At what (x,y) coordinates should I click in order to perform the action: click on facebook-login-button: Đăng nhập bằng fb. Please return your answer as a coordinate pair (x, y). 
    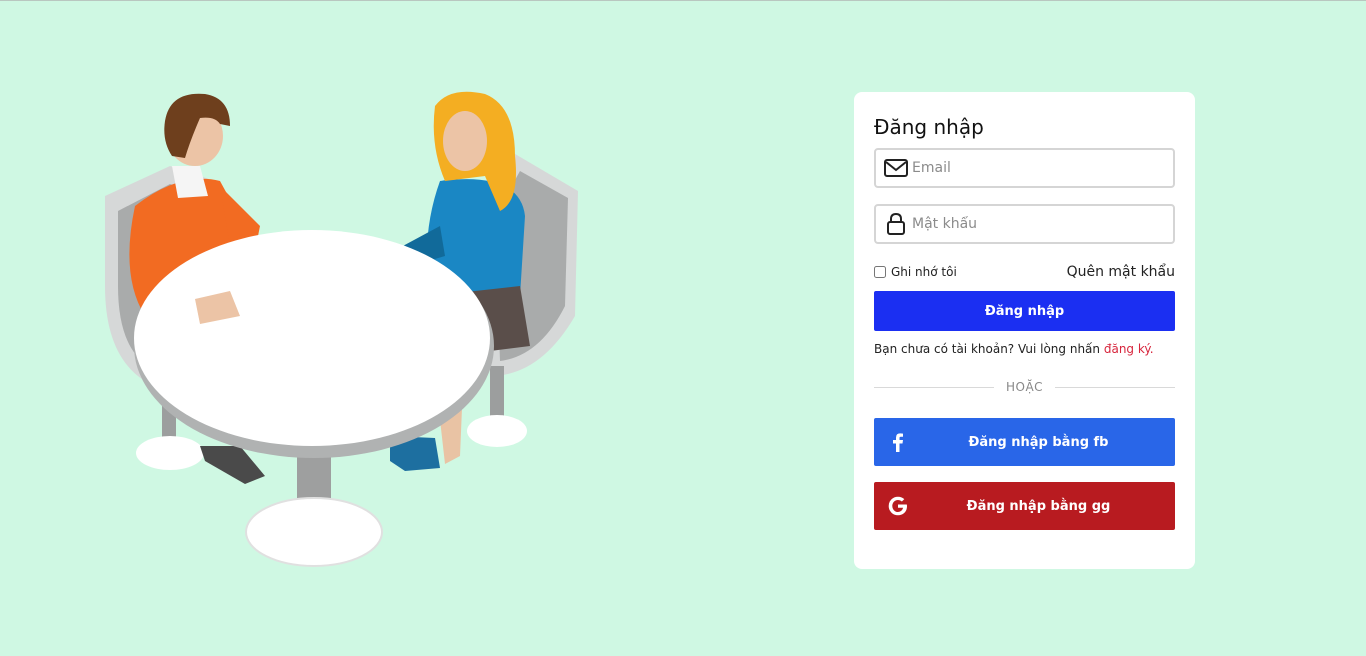
    Looking at the image, I should click on (1024, 442).